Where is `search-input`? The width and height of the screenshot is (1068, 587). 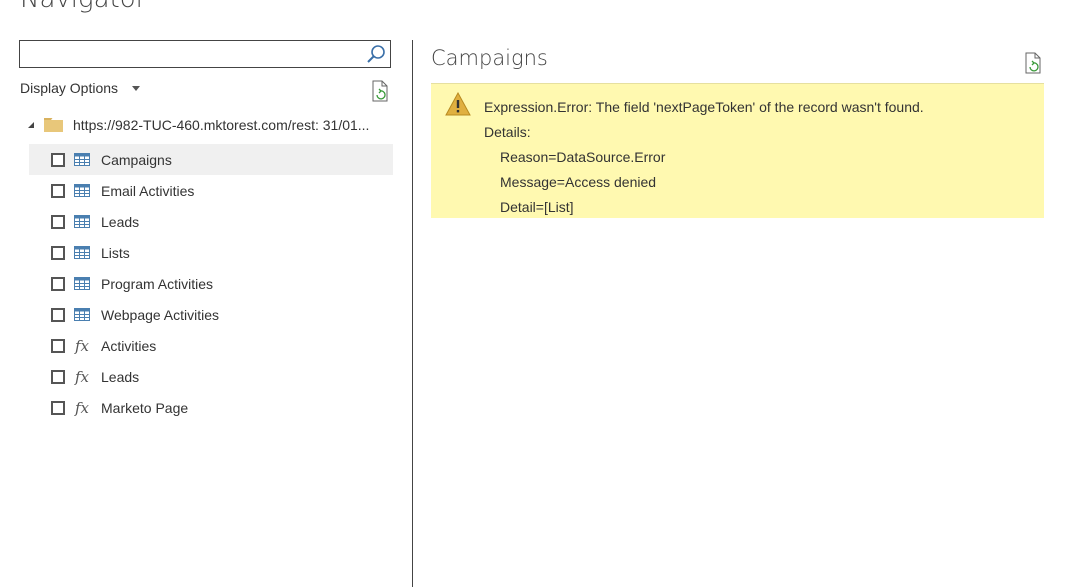 search-input is located at coordinates (205, 54).